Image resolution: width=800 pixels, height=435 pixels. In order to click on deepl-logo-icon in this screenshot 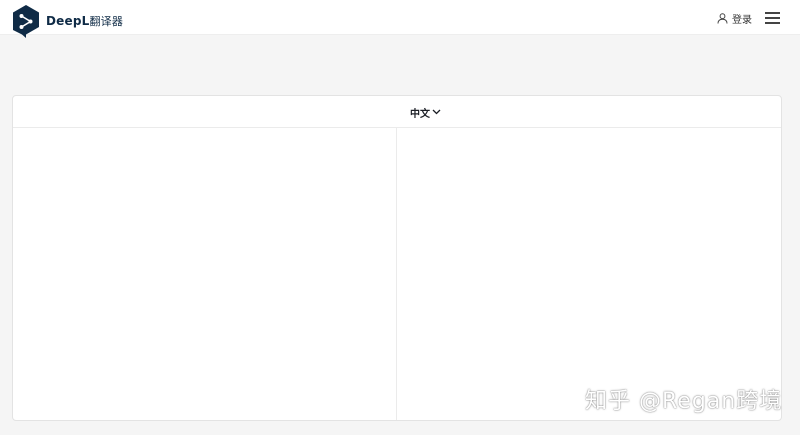, I will do `click(26, 21)`.